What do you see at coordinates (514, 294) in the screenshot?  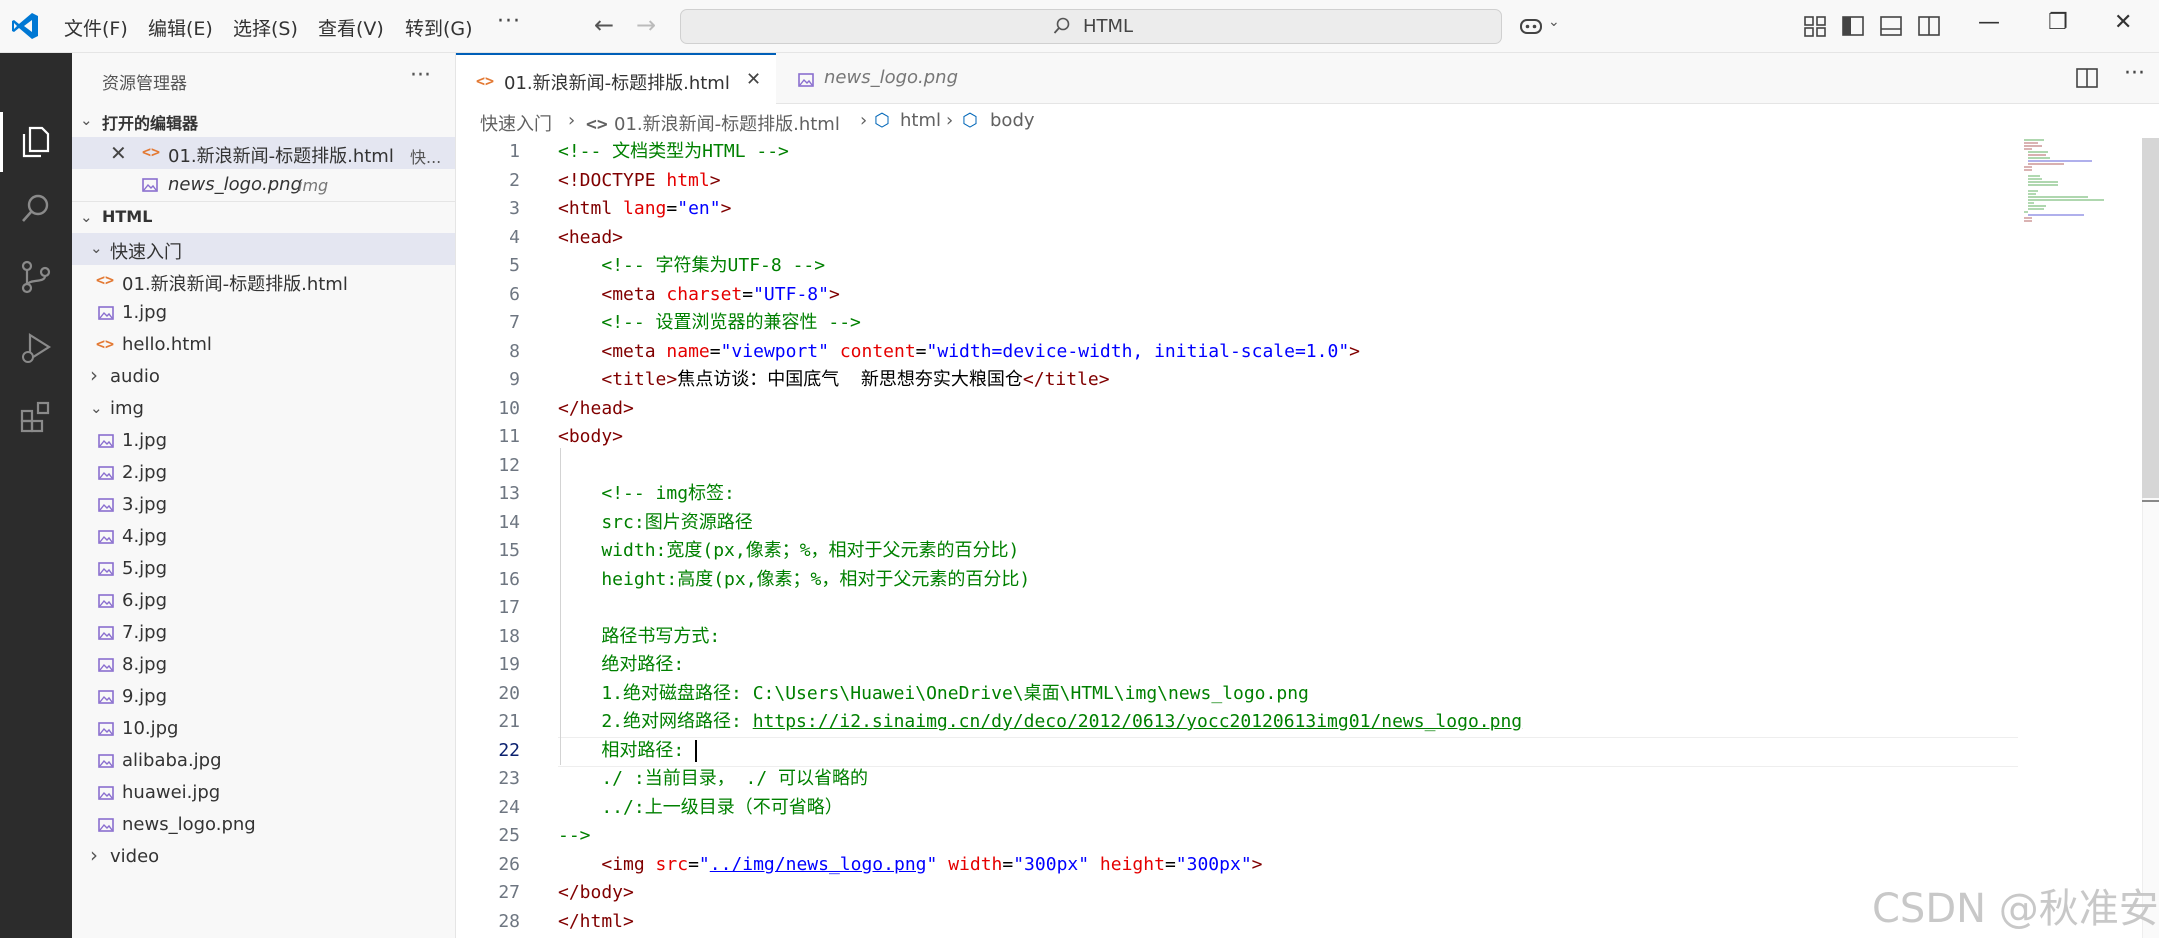 I see `line-number: 6` at bounding box center [514, 294].